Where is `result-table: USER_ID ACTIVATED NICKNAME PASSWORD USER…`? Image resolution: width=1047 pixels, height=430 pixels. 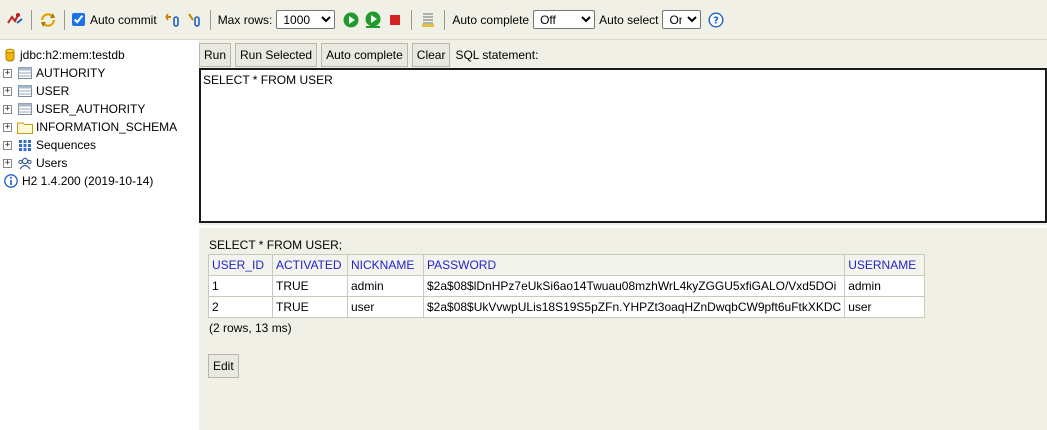
result-table: USER_ID ACTIVATED NICKNAME PASSWORD USER… is located at coordinates (567, 286).